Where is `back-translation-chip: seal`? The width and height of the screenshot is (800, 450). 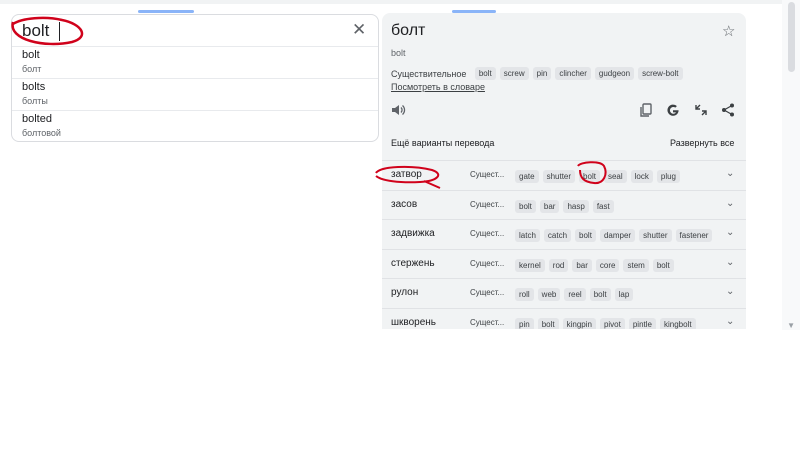 back-translation-chip: seal is located at coordinates (615, 177).